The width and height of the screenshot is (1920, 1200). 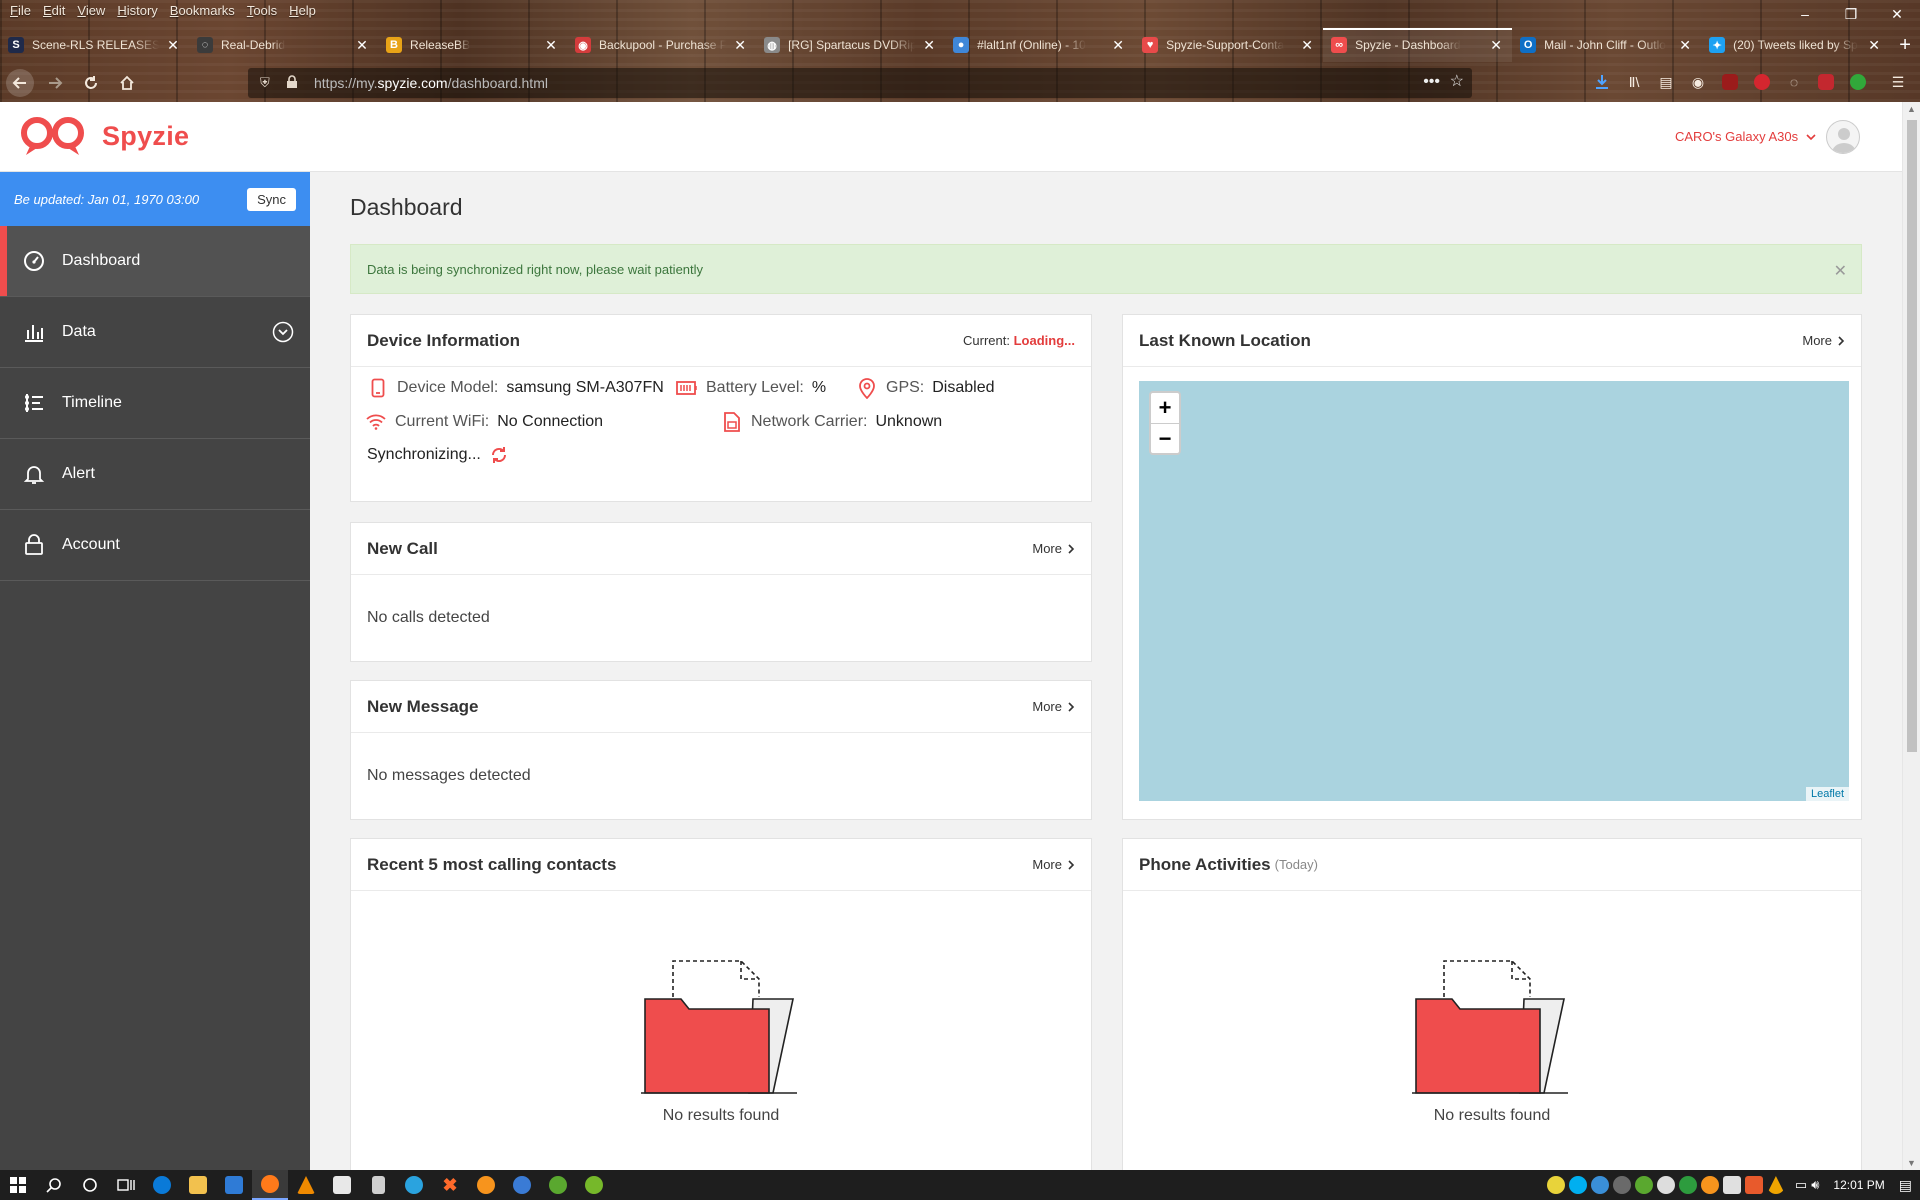 What do you see at coordinates (1165, 408) in the screenshot?
I see `zoom-in-button: +` at bounding box center [1165, 408].